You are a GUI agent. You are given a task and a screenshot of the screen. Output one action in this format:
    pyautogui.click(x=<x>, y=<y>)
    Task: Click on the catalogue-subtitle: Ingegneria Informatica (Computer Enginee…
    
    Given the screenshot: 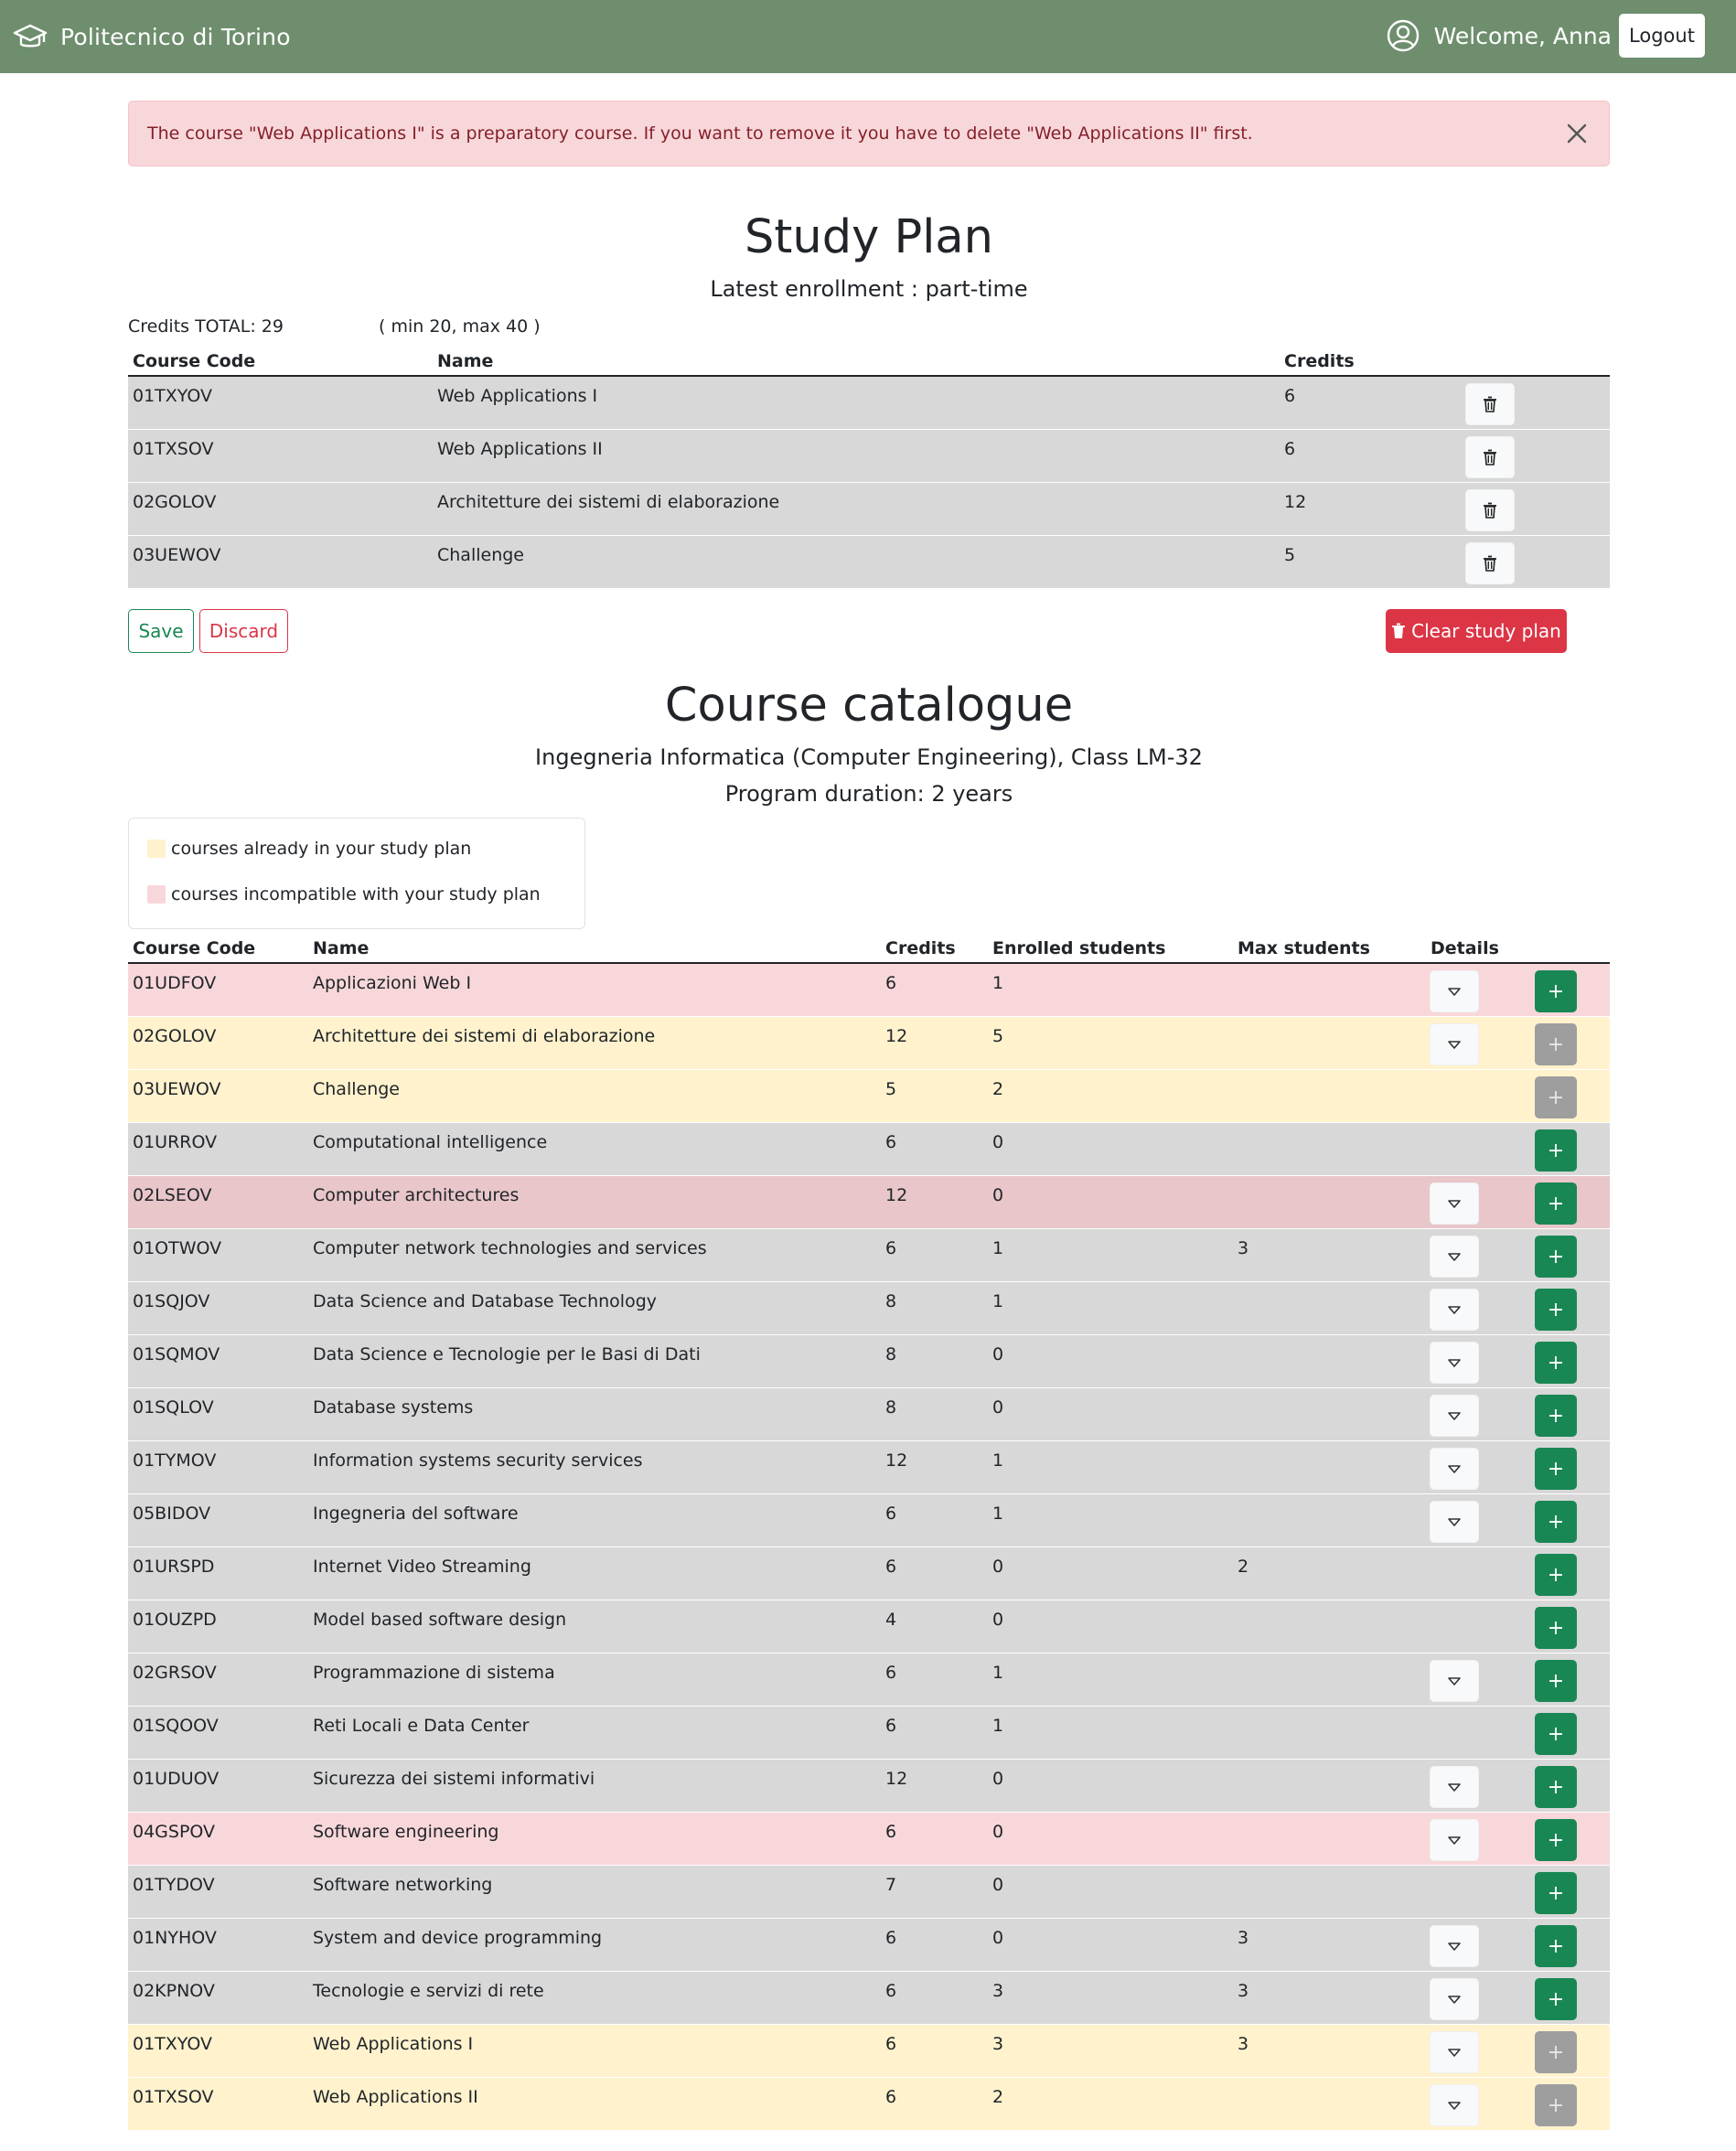 What is the action you would take?
    pyautogui.click(x=869, y=757)
    